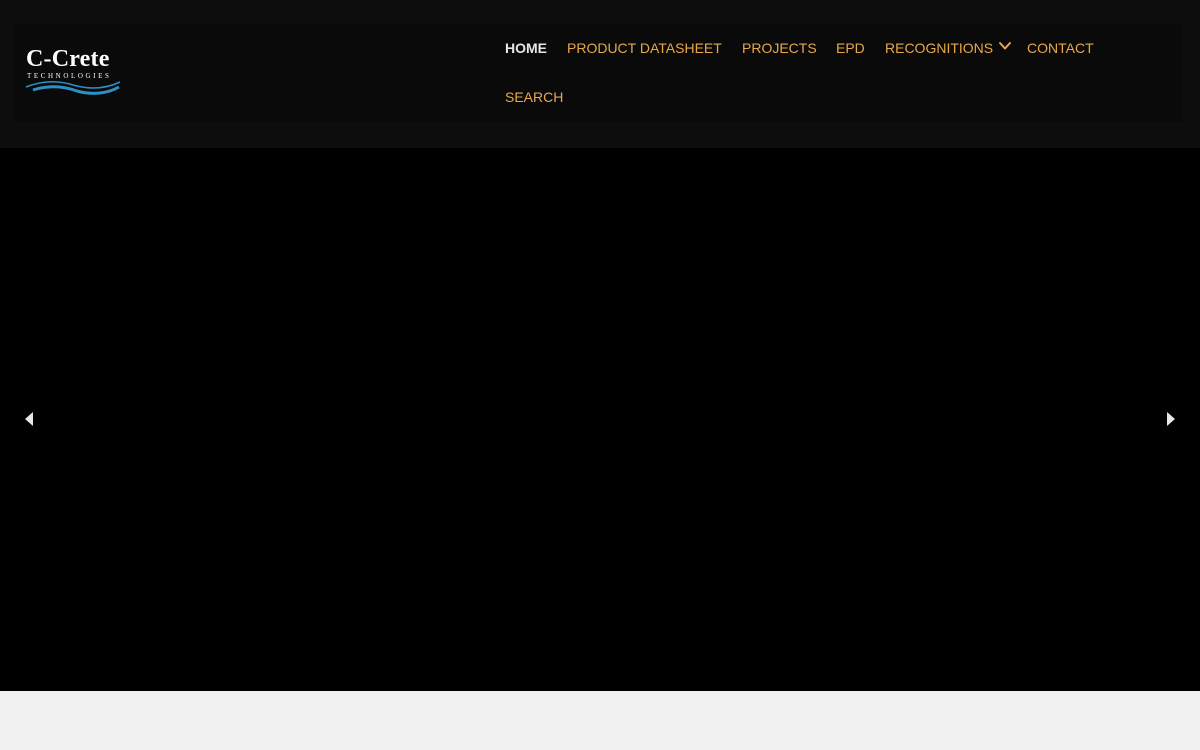 The image size is (1200, 750). What do you see at coordinates (644, 48) in the screenshot?
I see `nav-item-product-datasheet: PRODUCT DATASHEET` at bounding box center [644, 48].